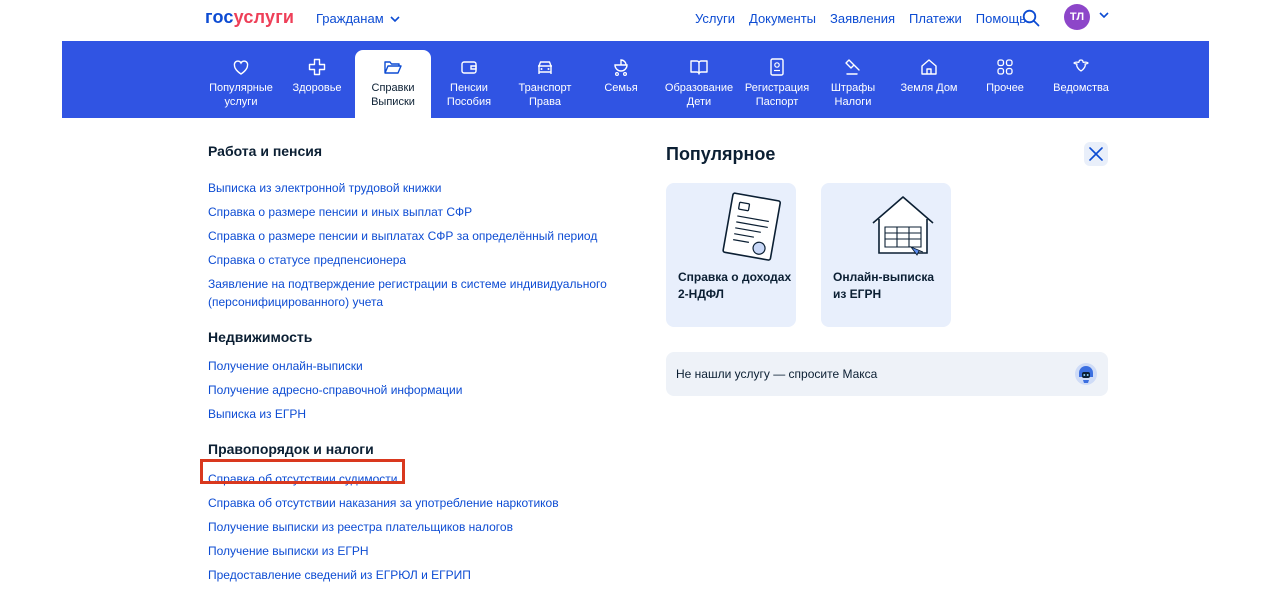  I want to click on tab-label: Популярные услуги, so click(241, 95).